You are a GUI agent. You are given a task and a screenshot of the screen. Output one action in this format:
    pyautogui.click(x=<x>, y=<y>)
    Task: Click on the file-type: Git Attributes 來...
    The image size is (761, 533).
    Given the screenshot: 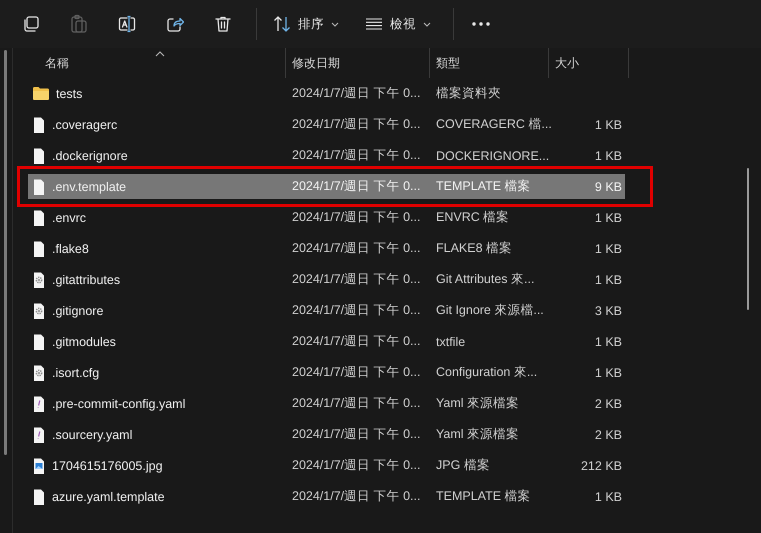 What is the action you would take?
    pyautogui.click(x=485, y=279)
    